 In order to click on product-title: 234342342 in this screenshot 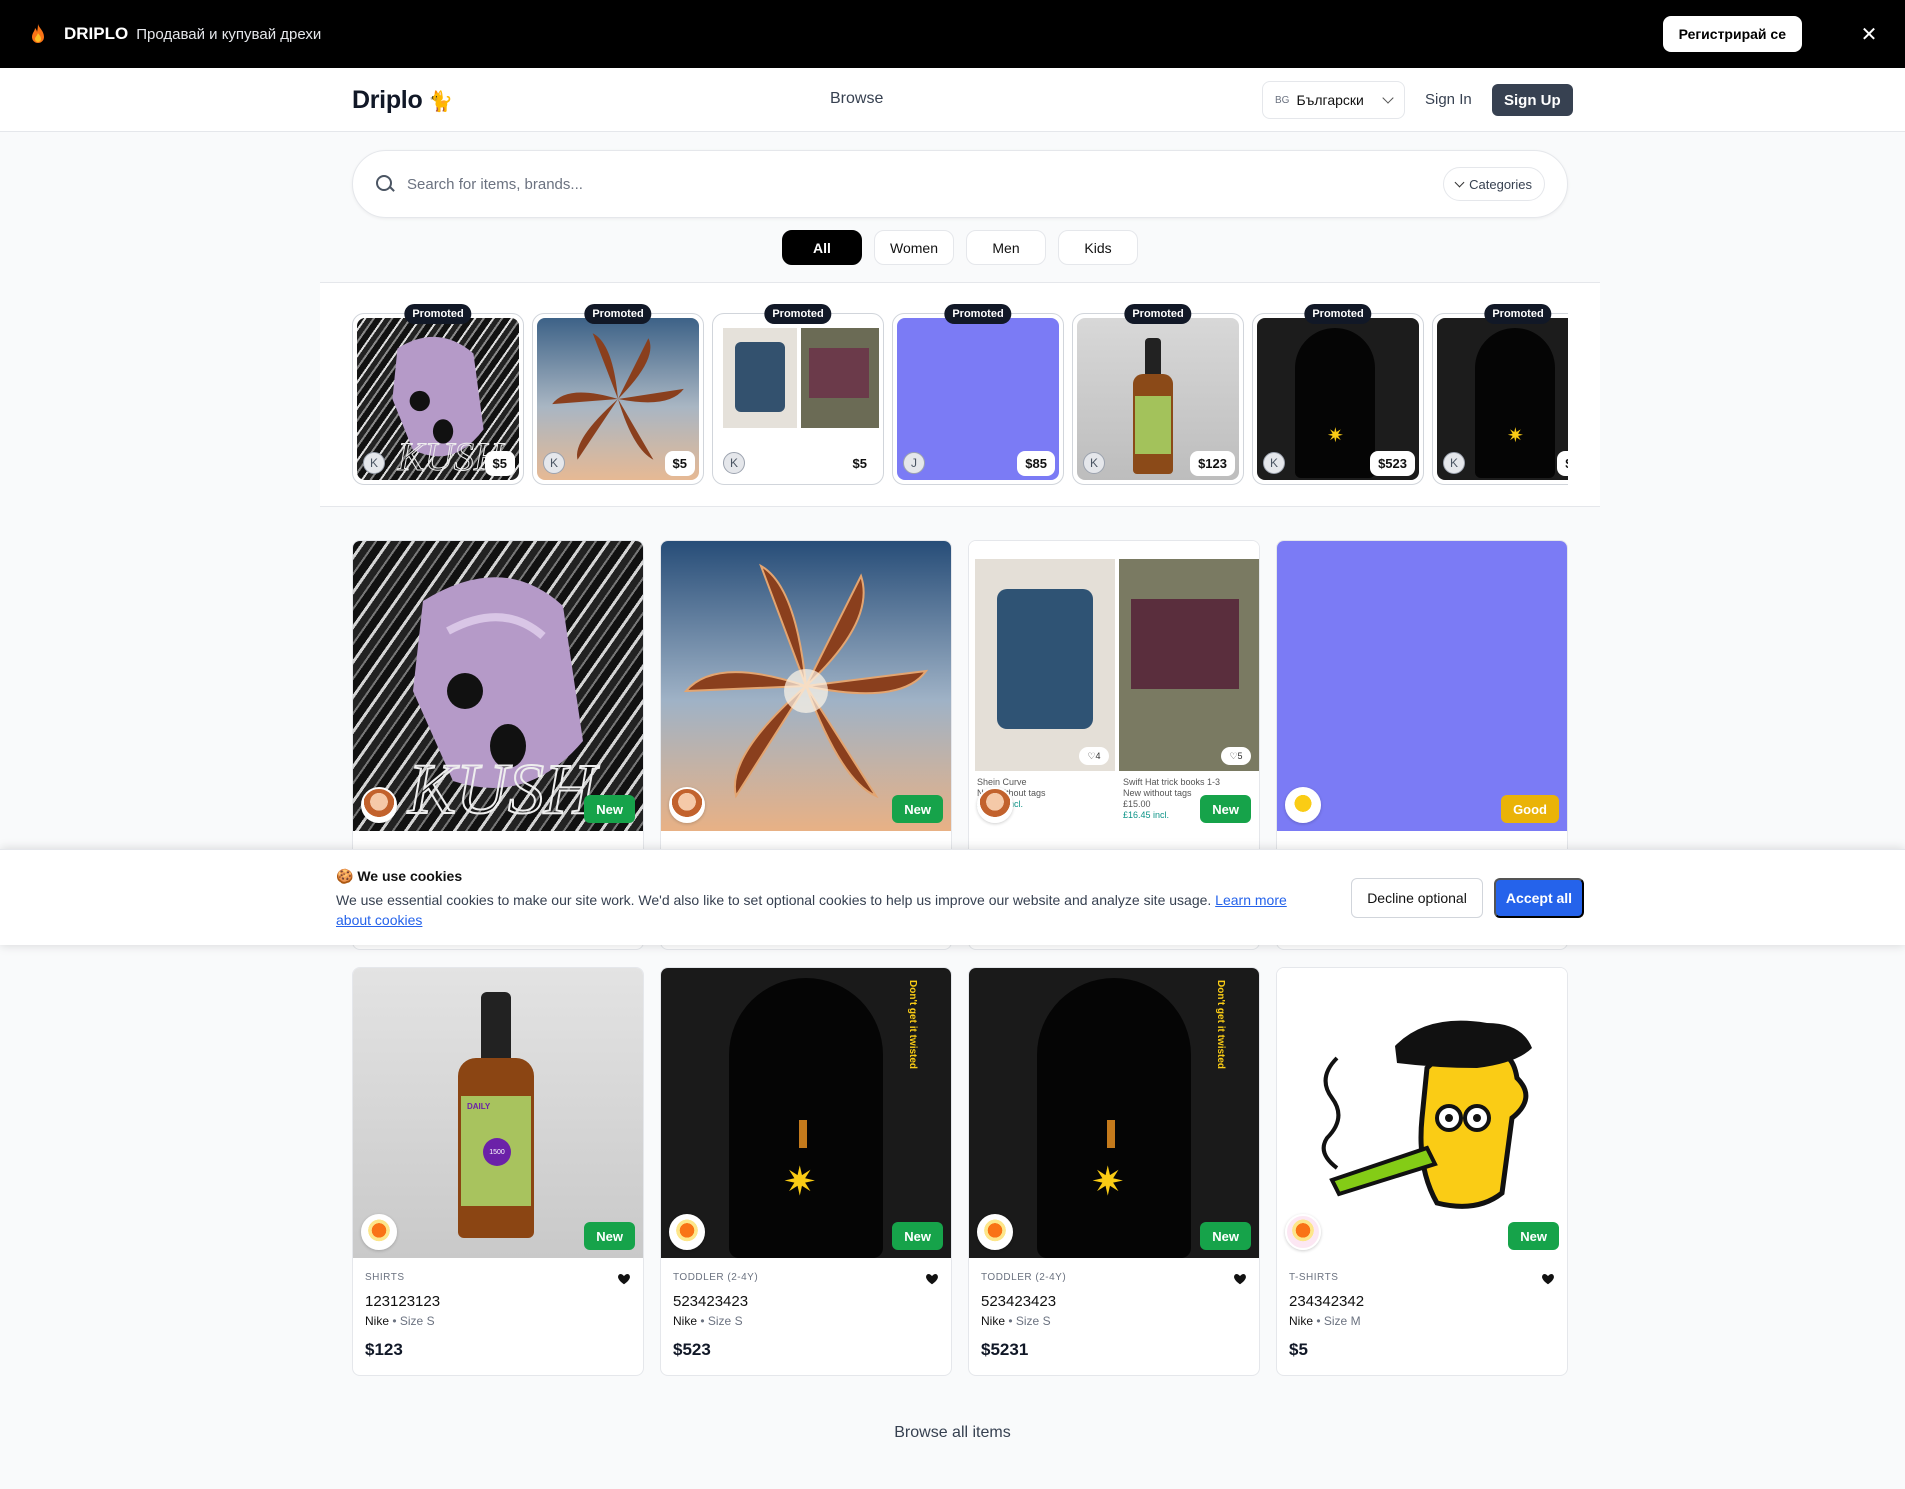, I will do `click(1327, 1301)`.